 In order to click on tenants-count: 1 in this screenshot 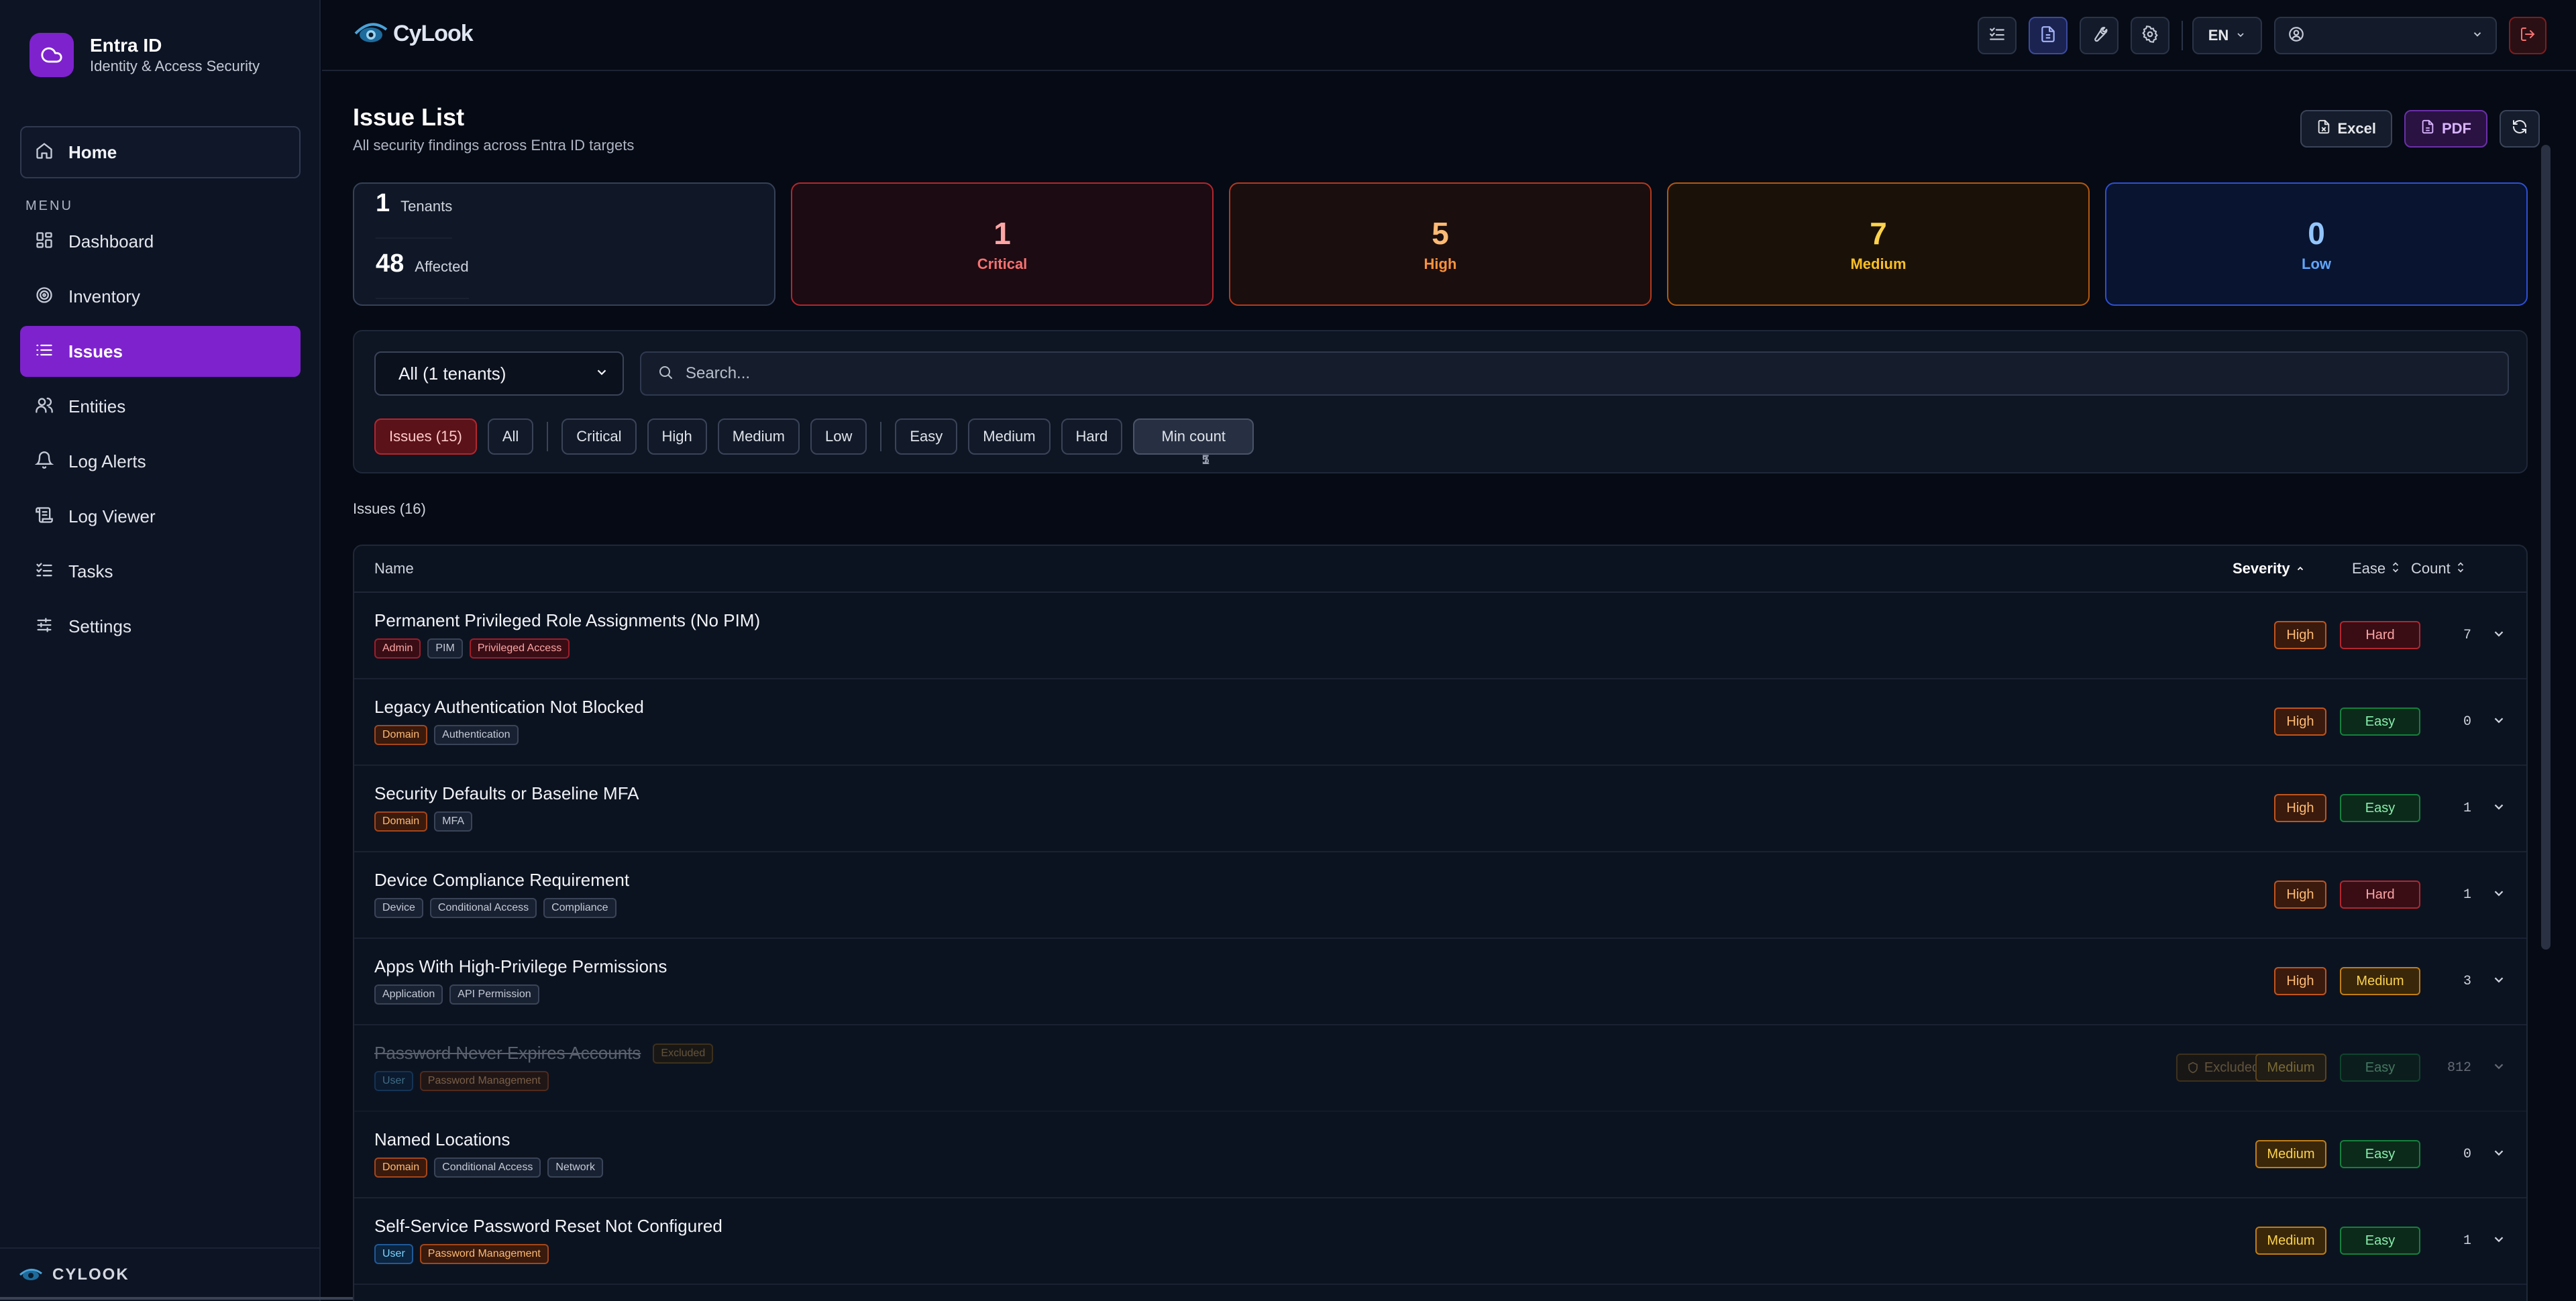, I will do `click(383, 203)`.